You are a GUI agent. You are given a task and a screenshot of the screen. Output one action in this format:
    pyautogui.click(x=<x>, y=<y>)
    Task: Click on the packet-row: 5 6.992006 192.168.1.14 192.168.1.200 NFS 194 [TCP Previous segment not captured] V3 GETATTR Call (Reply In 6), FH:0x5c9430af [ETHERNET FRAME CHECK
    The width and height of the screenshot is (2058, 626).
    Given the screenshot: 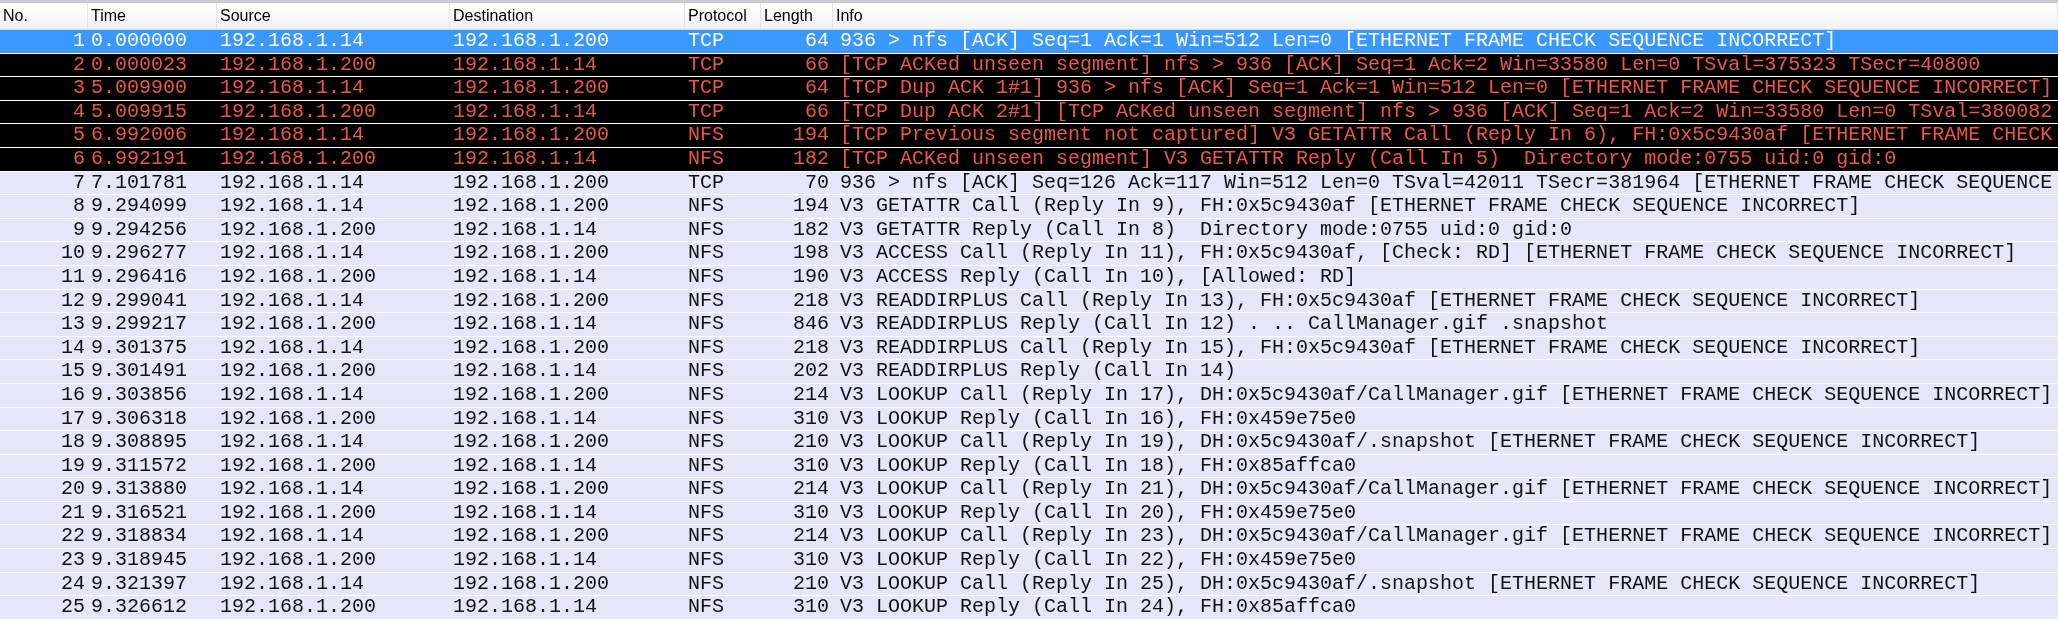 What is the action you would take?
    pyautogui.click(x=1029, y=136)
    